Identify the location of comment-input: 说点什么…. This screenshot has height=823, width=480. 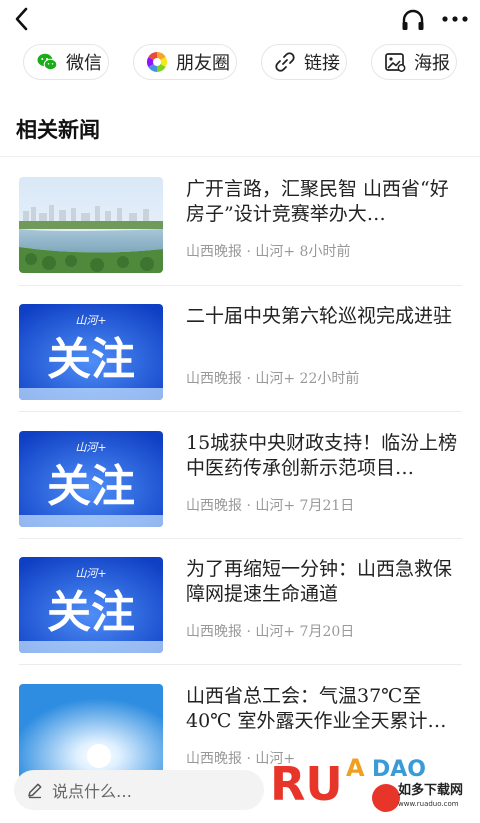
(139, 790).